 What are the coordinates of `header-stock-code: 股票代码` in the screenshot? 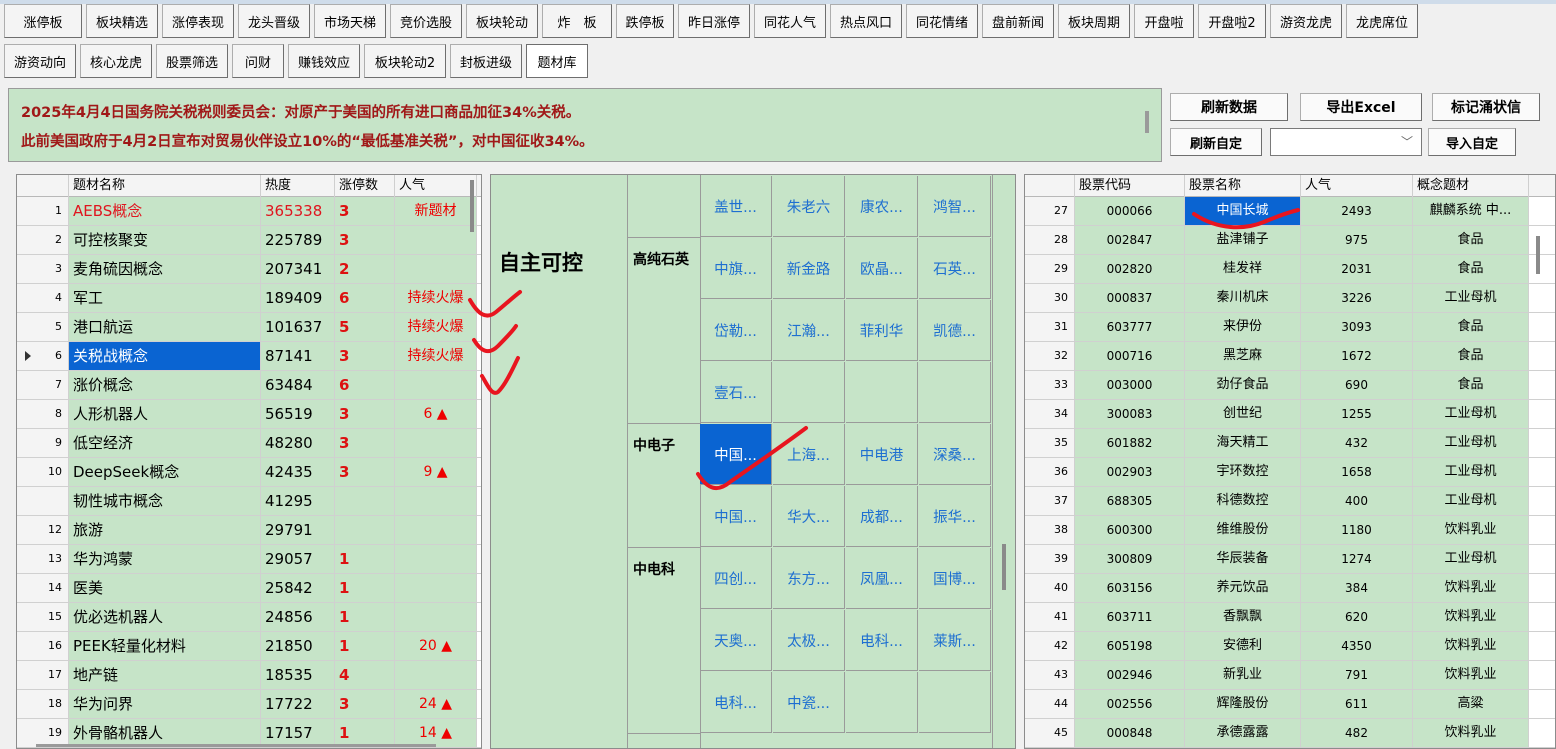 It's located at (1130, 186).